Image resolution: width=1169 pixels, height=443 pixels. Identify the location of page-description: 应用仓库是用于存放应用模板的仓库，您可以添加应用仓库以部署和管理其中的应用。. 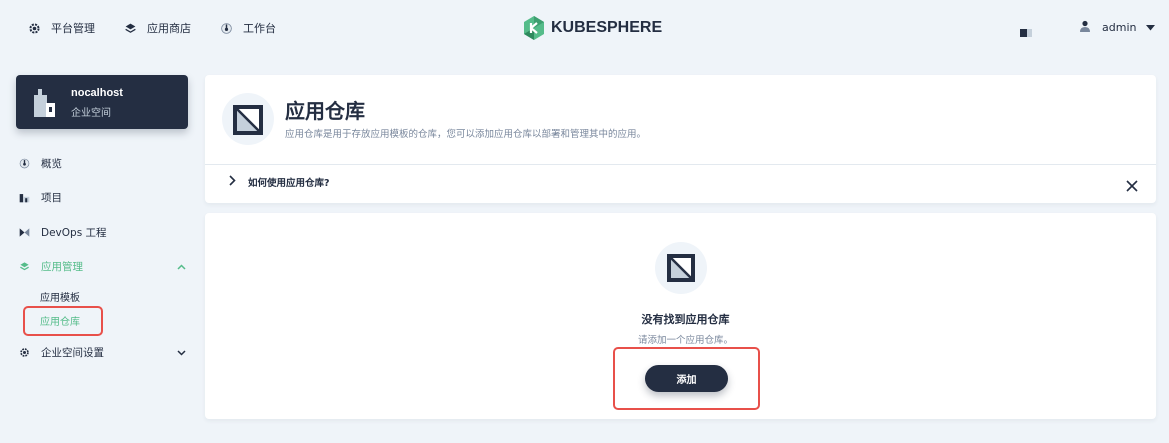
(466, 134).